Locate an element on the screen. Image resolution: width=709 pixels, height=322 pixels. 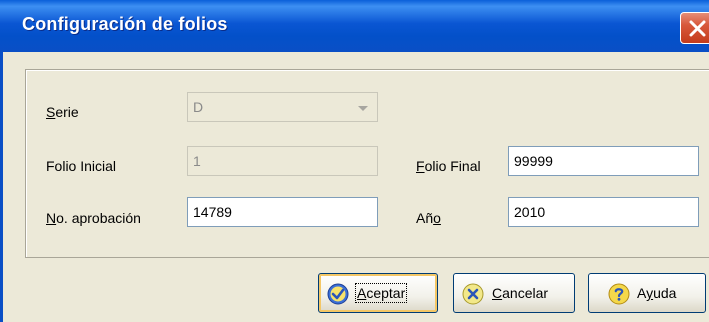
folio-final-label: Folio Final is located at coordinates (448, 166).